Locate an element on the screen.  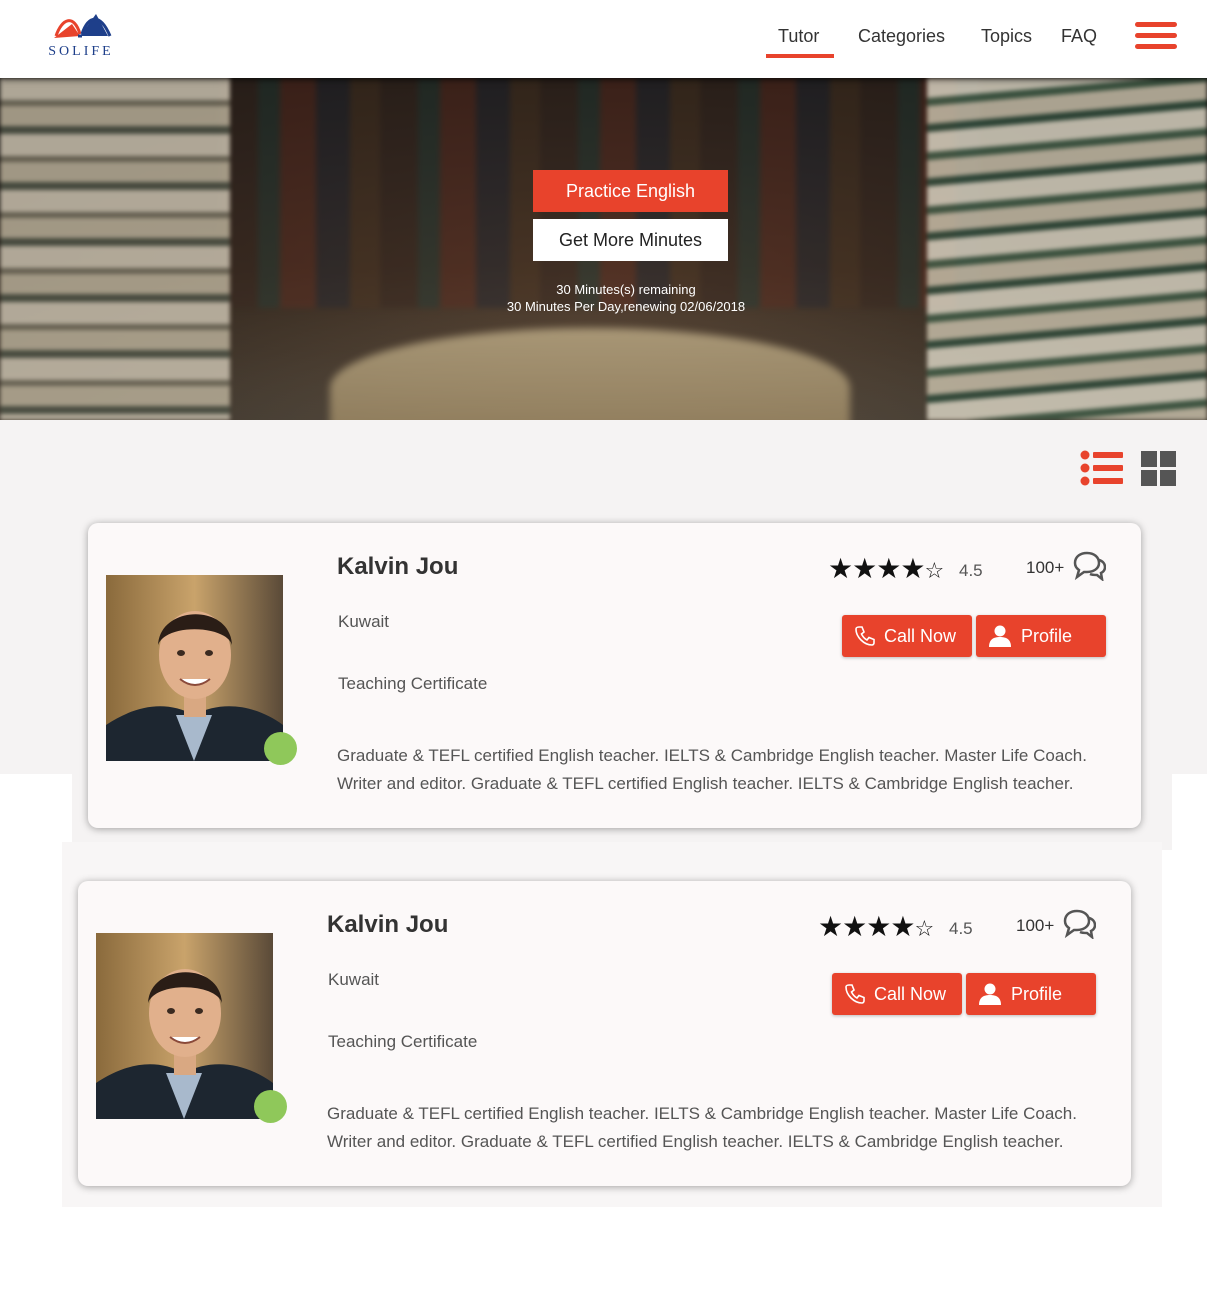
get-more-minutes-button: Get More Minutes is located at coordinates (630, 240).